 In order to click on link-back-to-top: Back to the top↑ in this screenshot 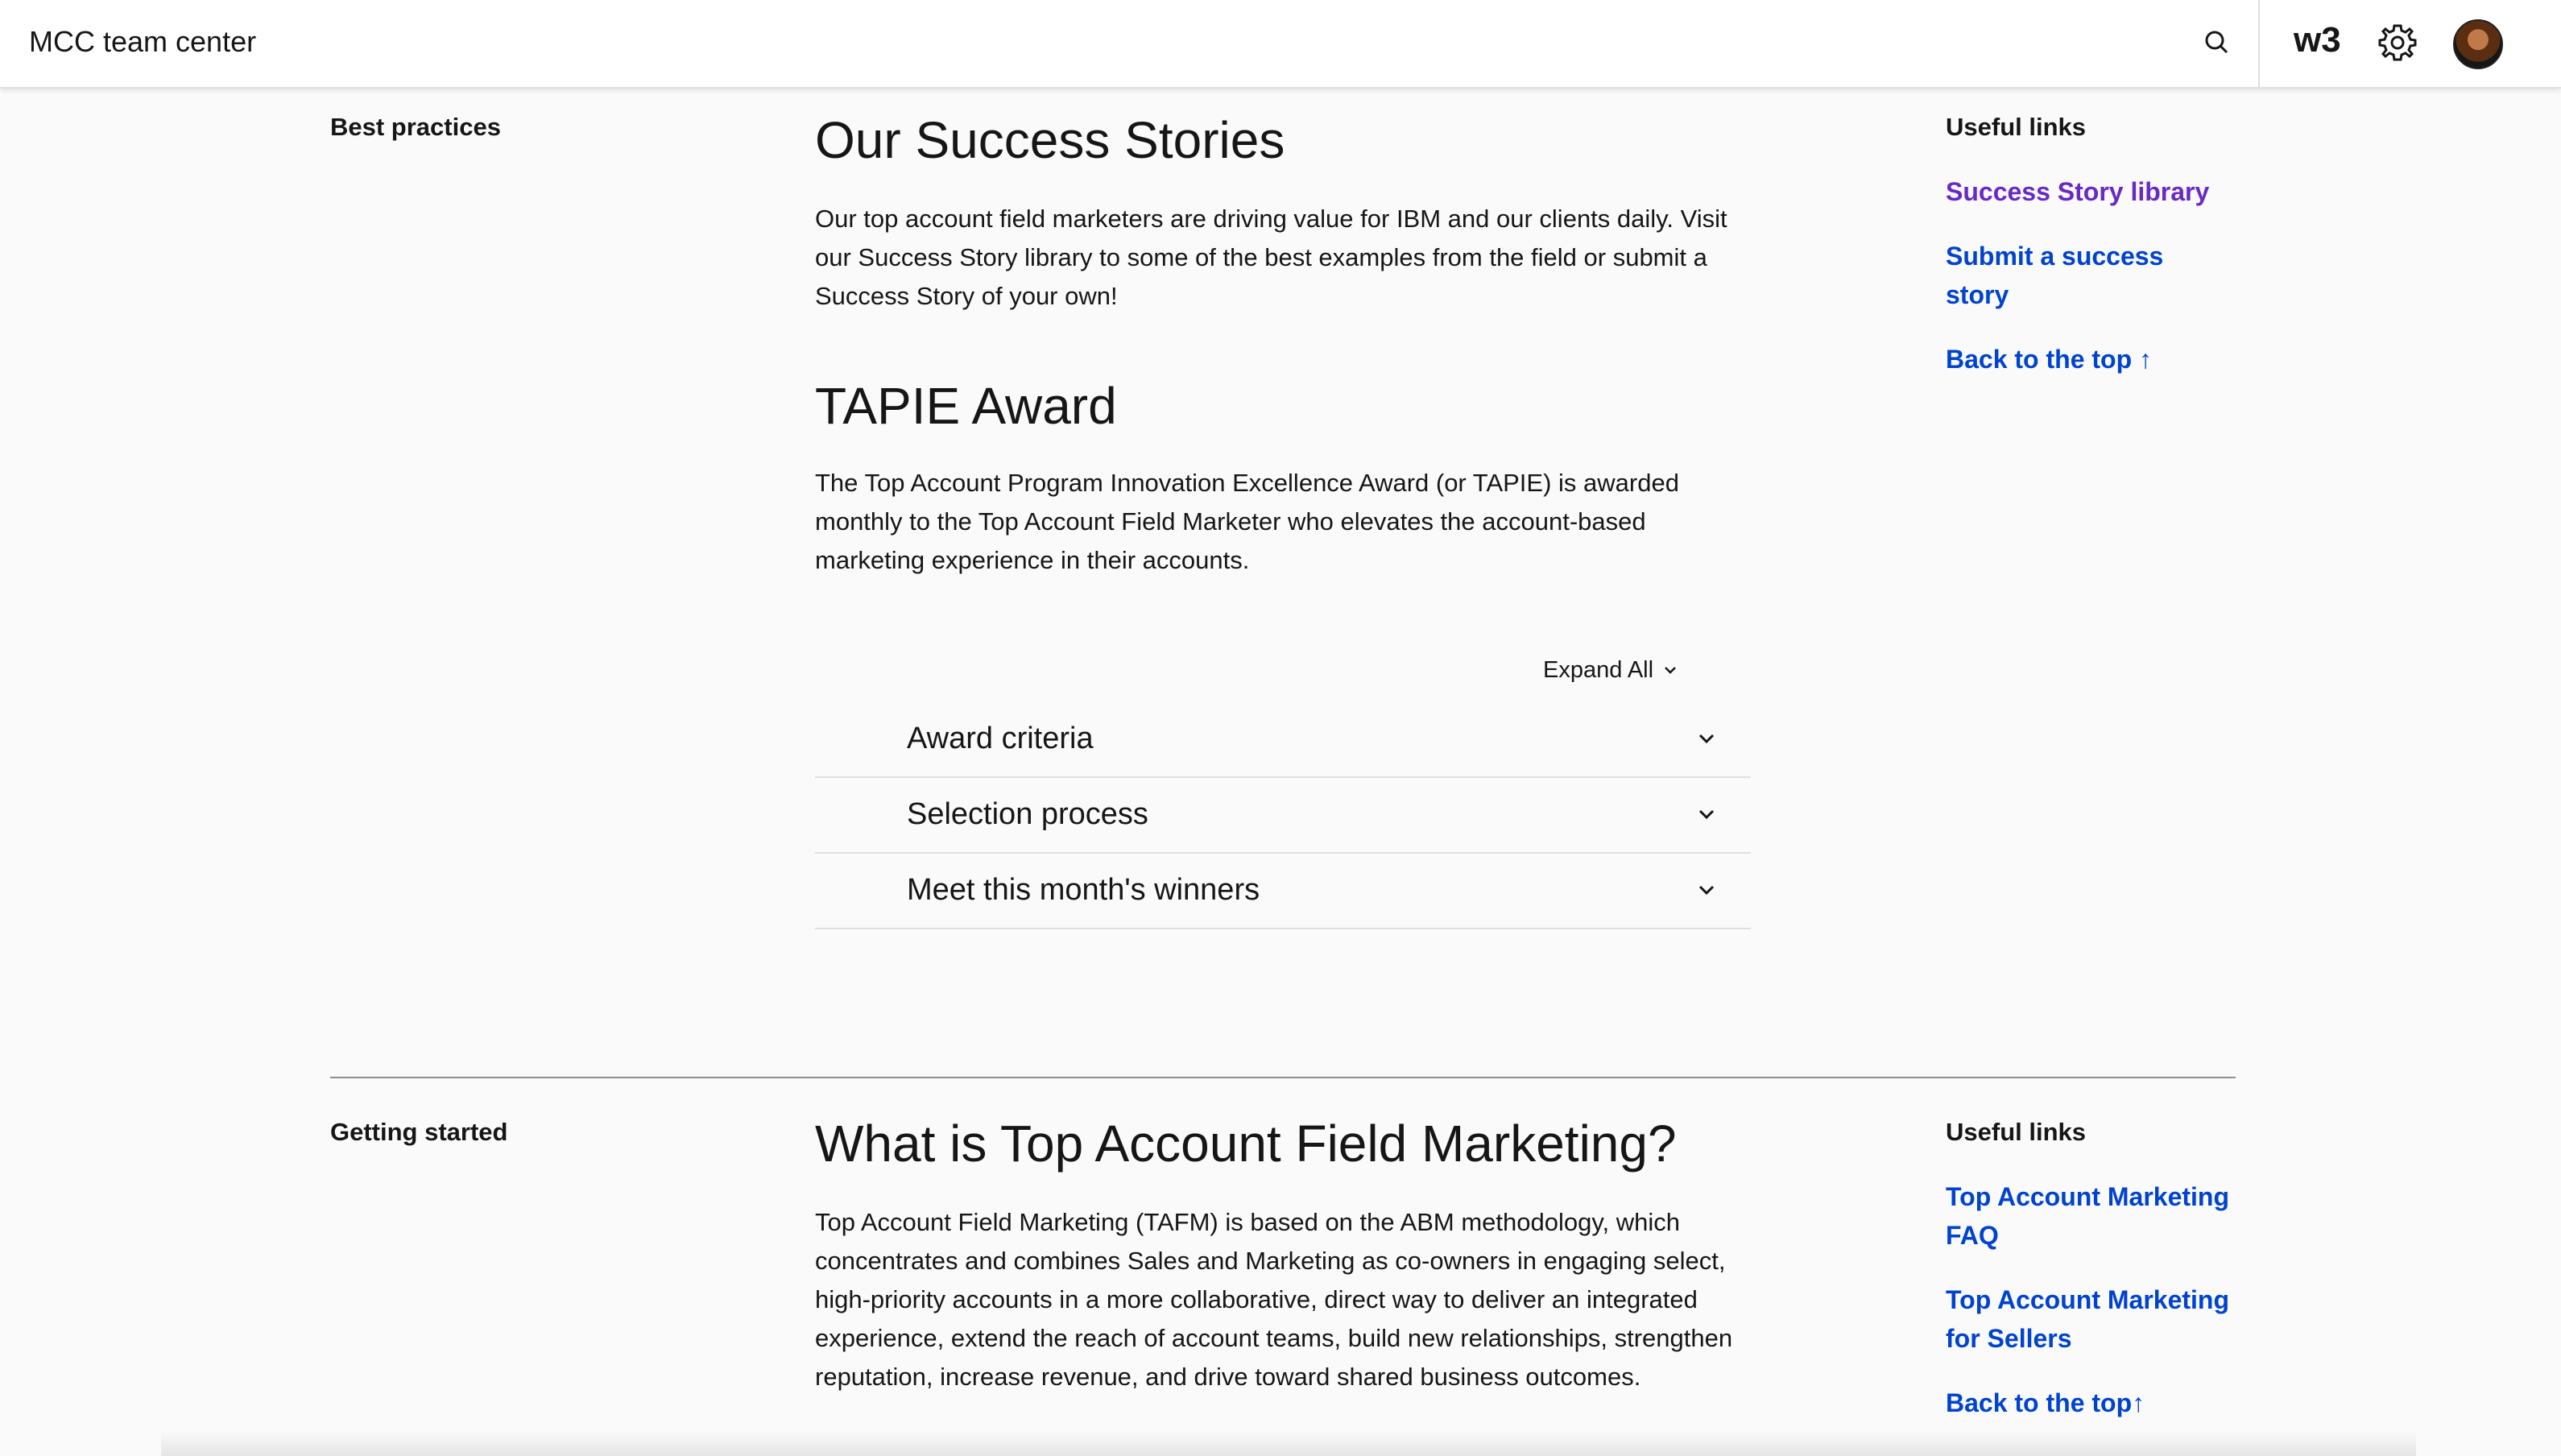, I will do `click(2107, 1403)`.